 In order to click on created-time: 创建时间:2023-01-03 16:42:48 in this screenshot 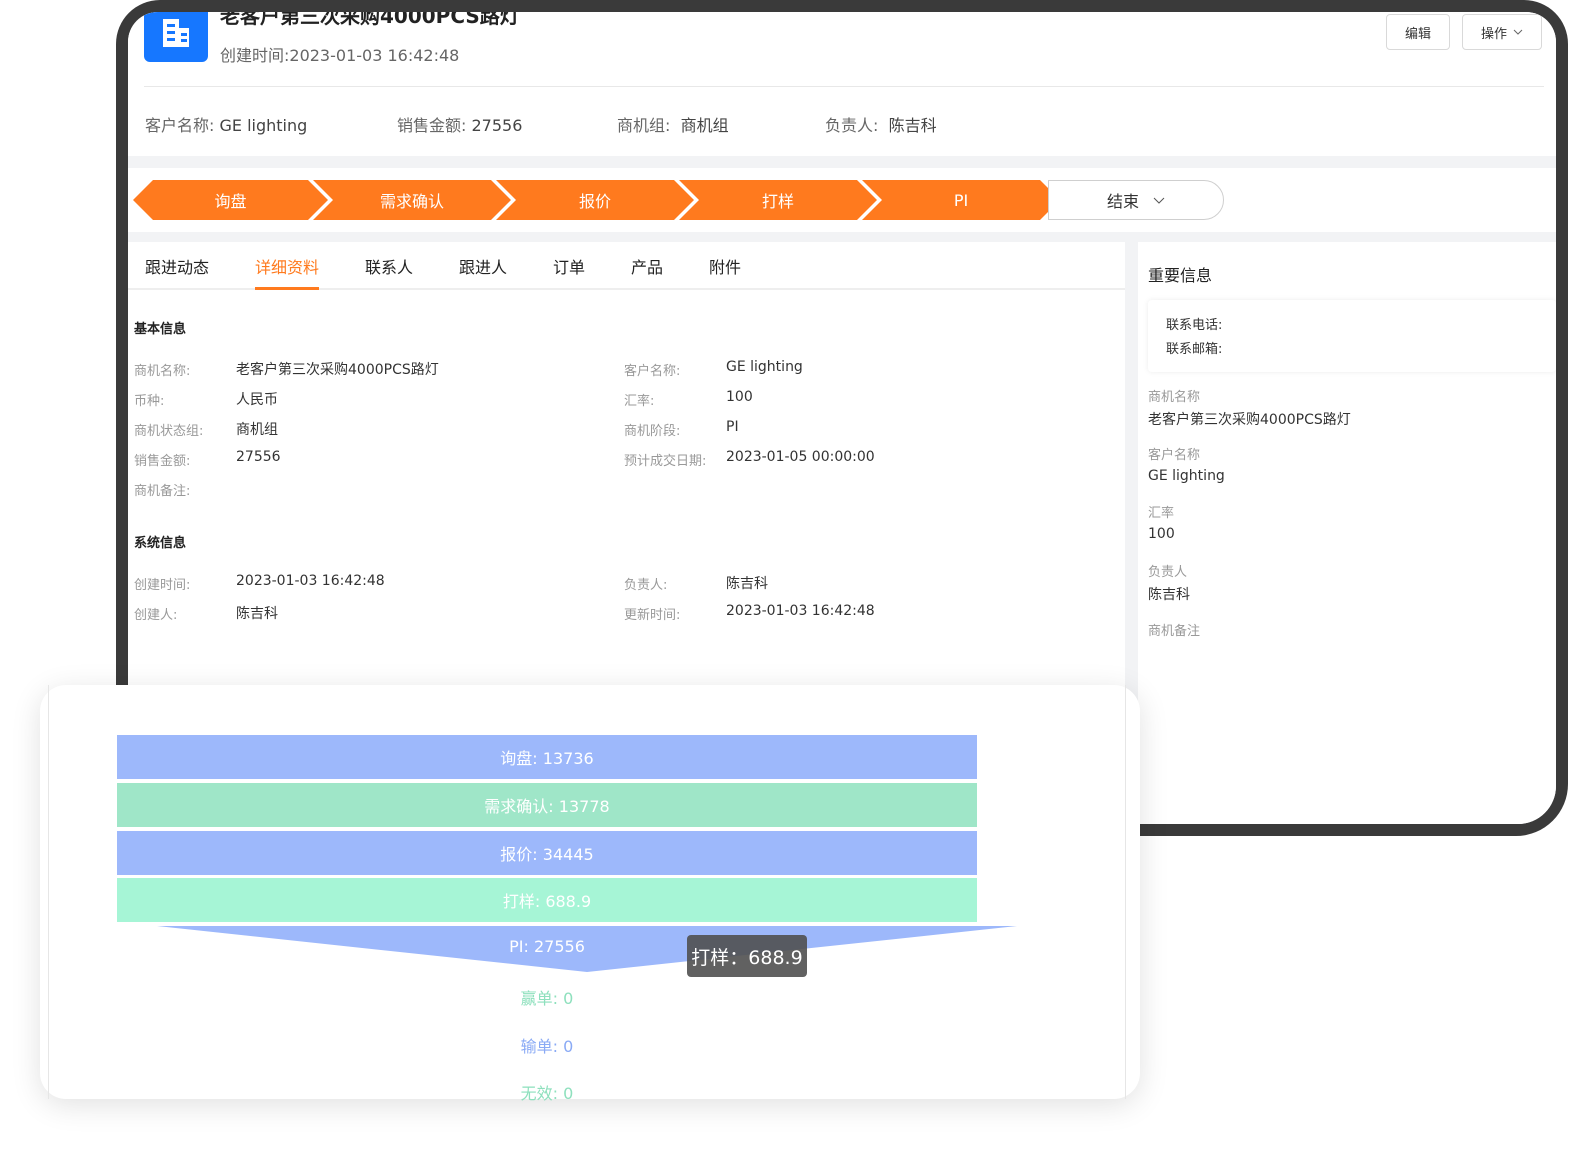, I will do `click(340, 55)`.